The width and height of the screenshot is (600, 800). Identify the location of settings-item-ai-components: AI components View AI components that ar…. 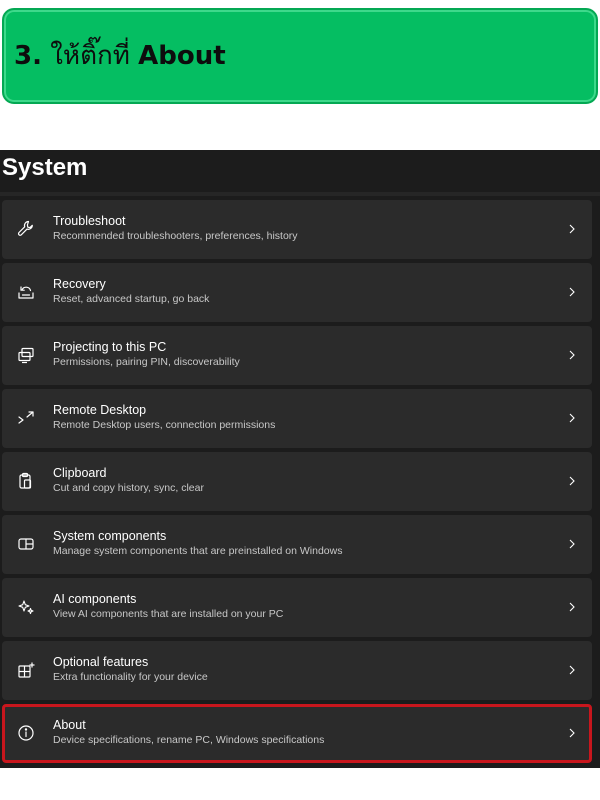
(297, 607).